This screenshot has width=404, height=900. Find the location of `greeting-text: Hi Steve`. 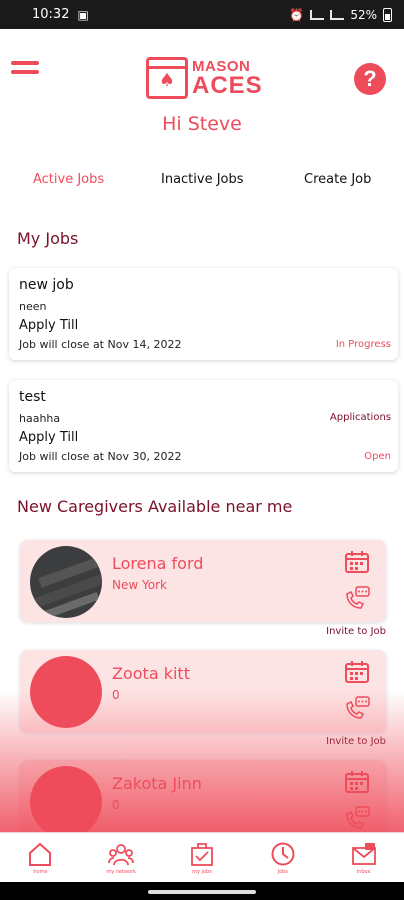

greeting-text: Hi Steve is located at coordinates (202, 124).